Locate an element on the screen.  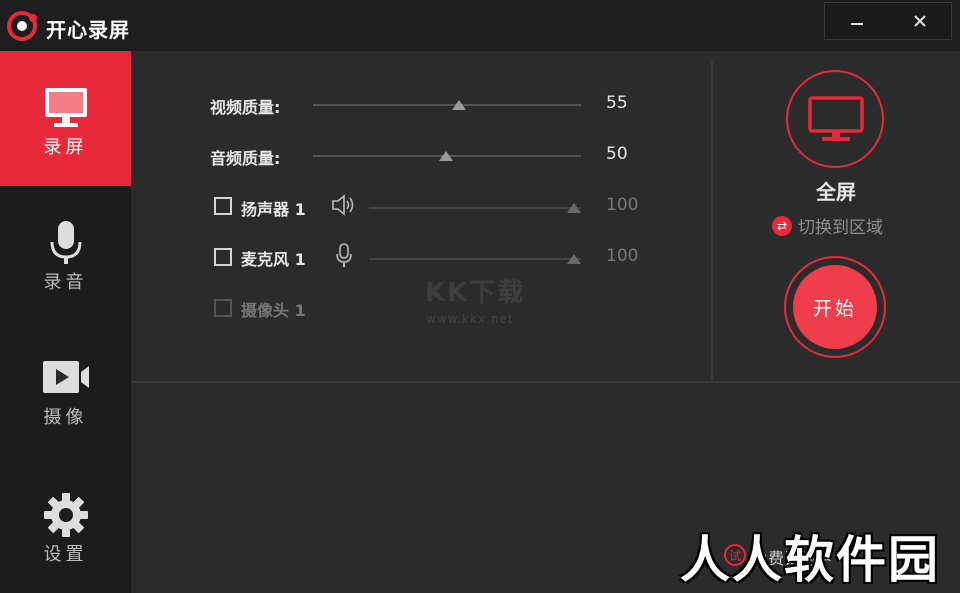
speaker-checkbox is located at coordinates (223, 206).